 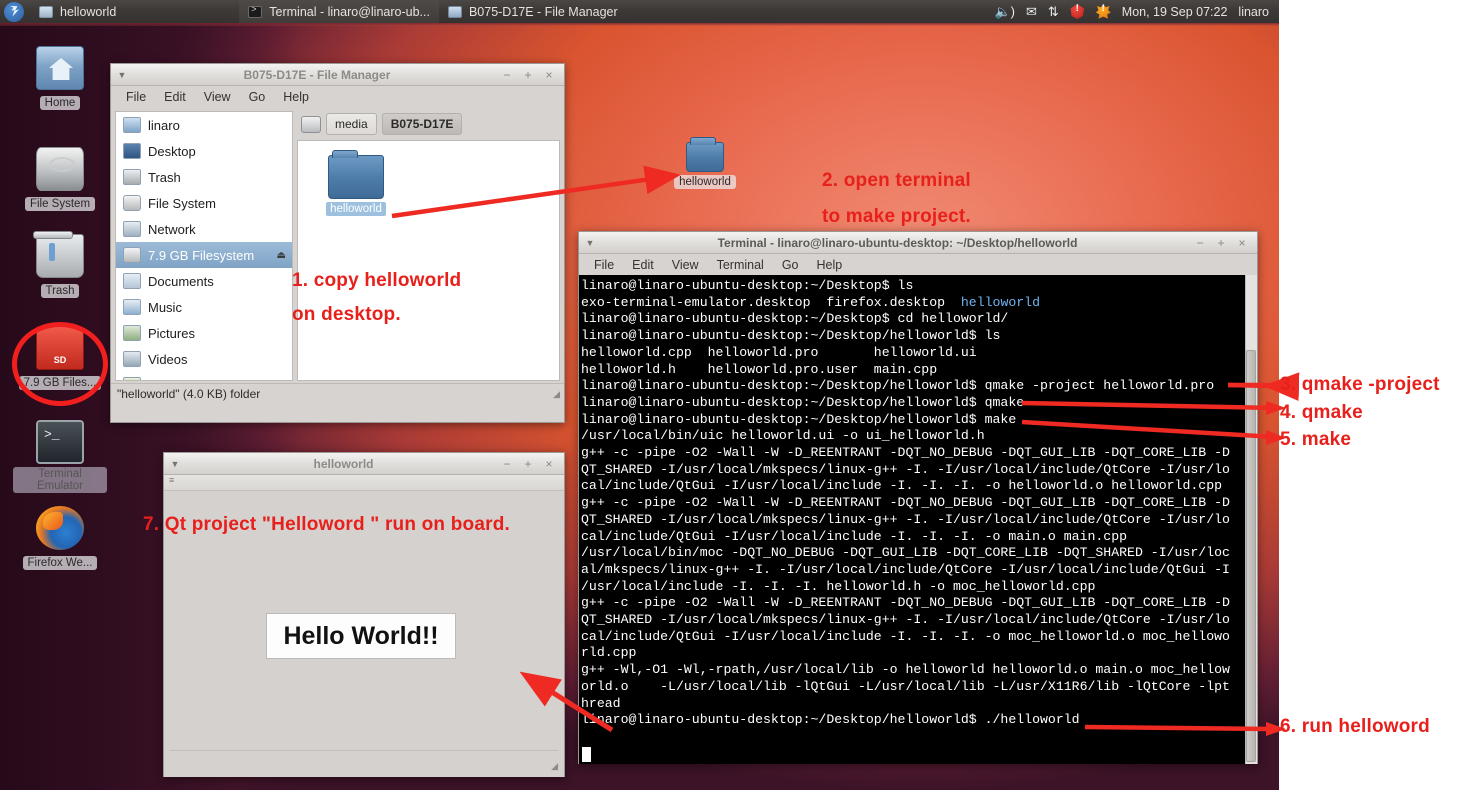 What do you see at coordinates (422, 124) in the screenshot?
I see `breadcrumb-current: B075-D17E` at bounding box center [422, 124].